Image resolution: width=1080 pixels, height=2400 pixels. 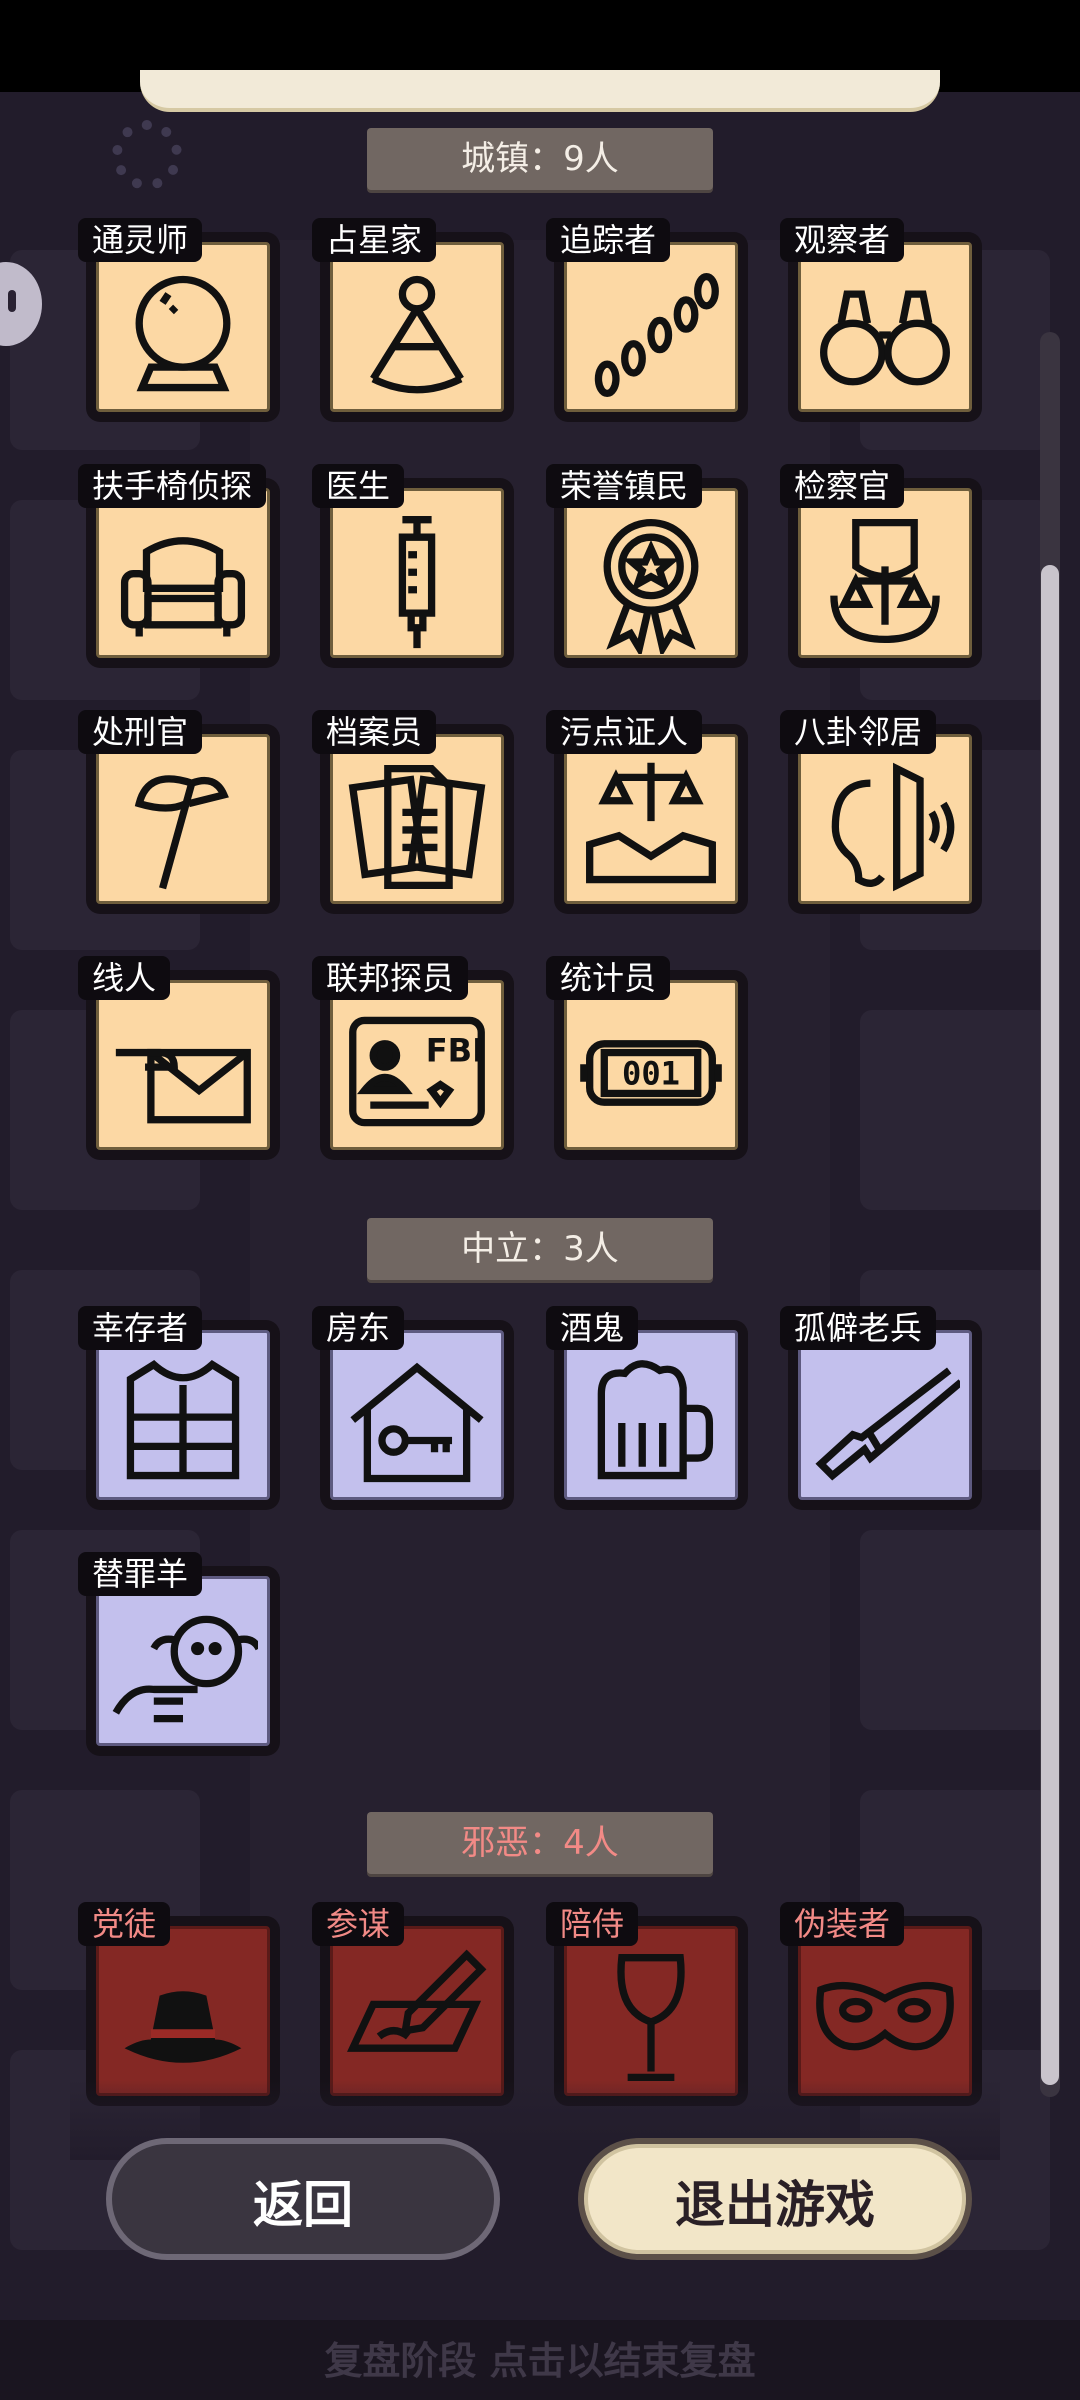 What do you see at coordinates (624, 486) in the screenshot?
I see `role-name: 荣誉镇民` at bounding box center [624, 486].